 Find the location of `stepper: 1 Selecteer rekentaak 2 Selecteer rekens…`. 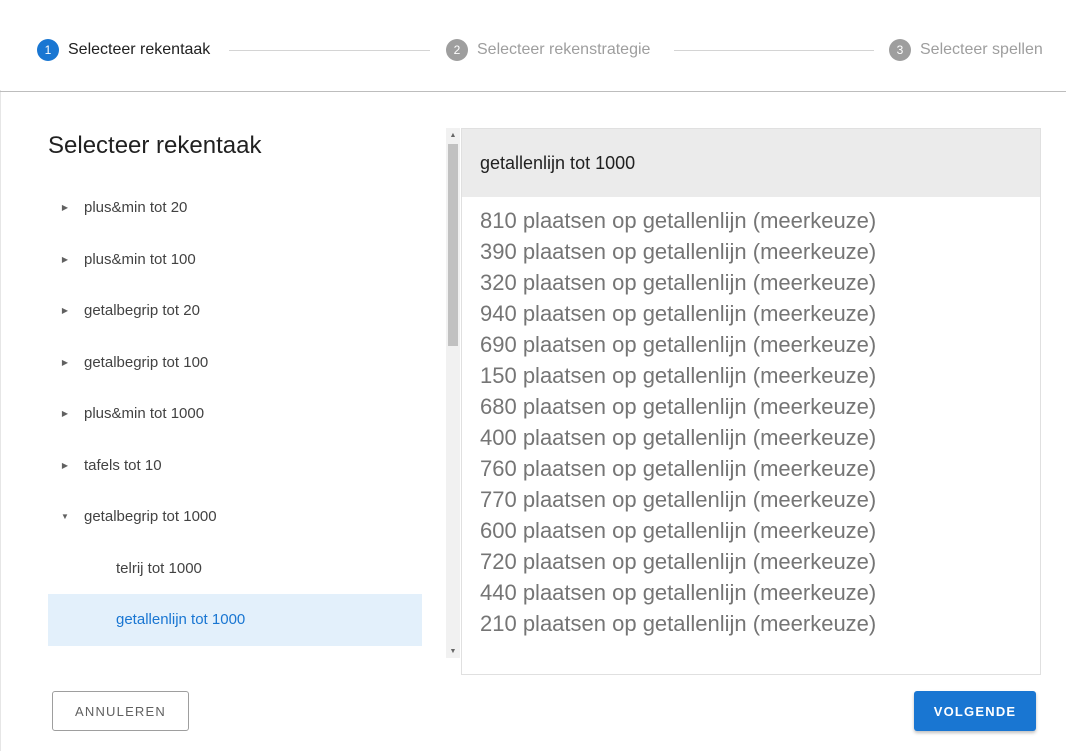

stepper: 1 Selecteer rekentaak 2 Selecteer rekens… is located at coordinates (533, 46).